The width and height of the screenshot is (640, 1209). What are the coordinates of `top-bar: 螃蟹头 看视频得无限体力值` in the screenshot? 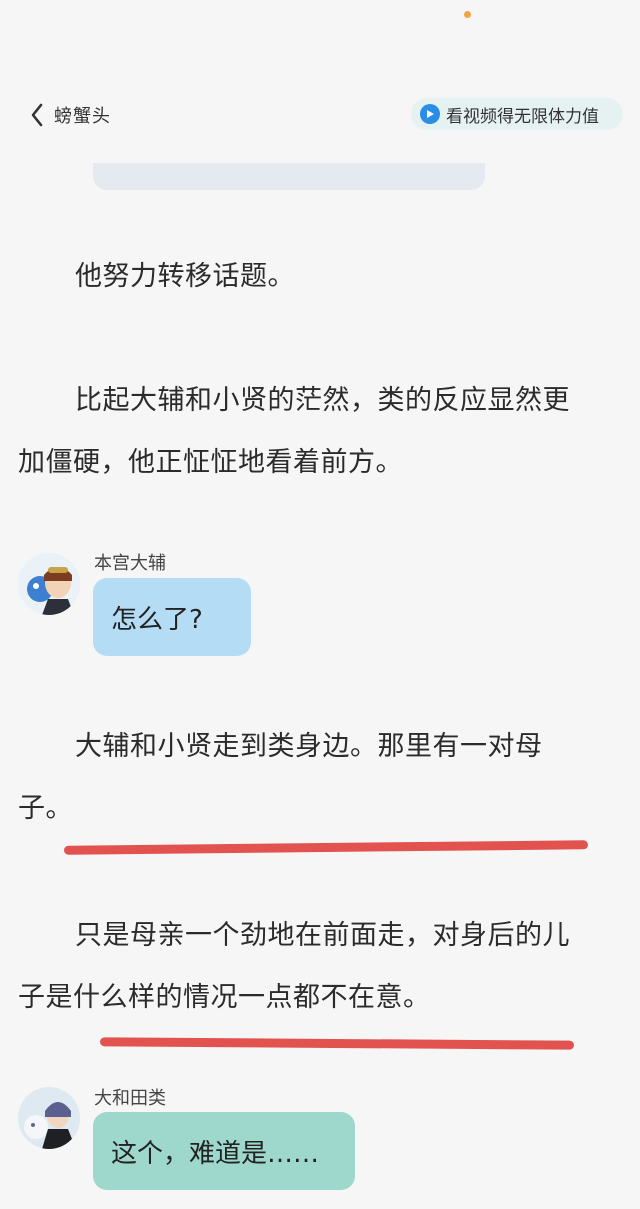 It's located at (320, 115).